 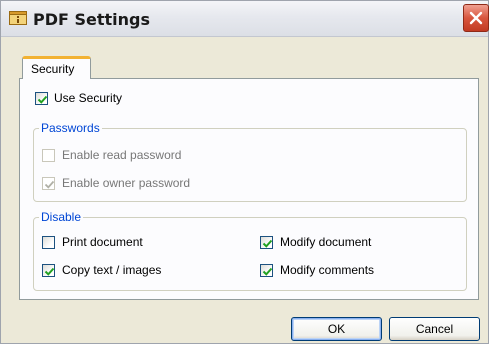 I want to click on ok-button: OK, so click(x=336, y=329).